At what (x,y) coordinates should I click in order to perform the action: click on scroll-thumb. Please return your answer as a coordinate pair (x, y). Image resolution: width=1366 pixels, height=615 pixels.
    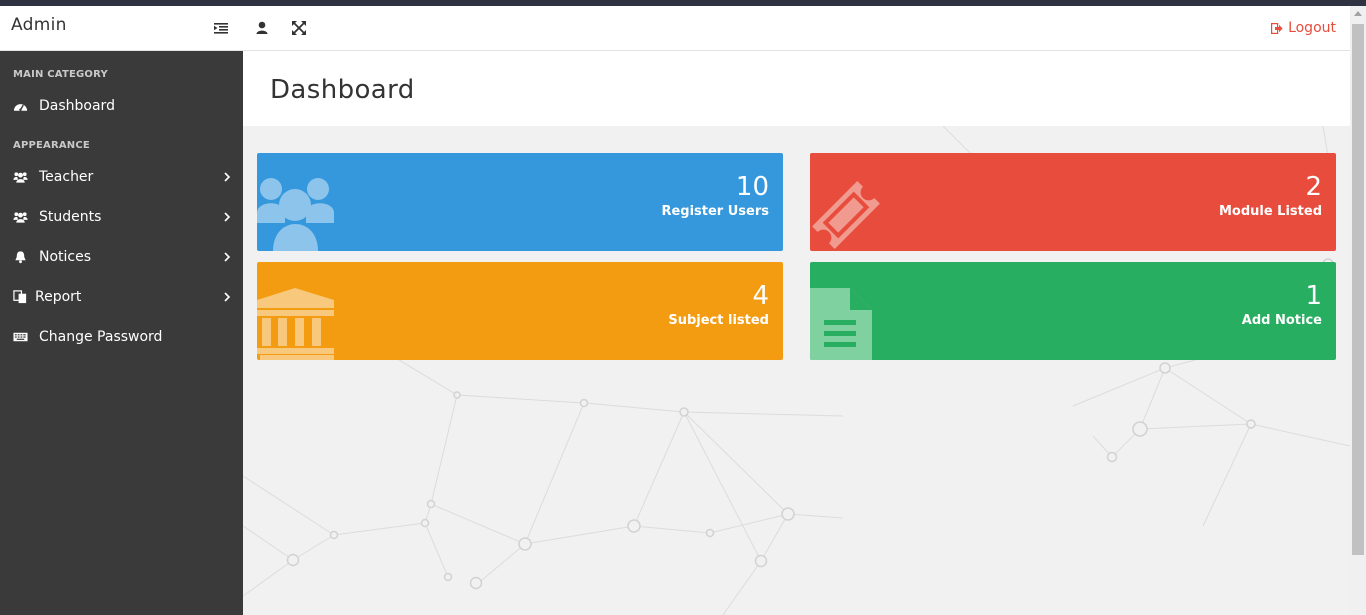
    Looking at the image, I should click on (1358, 289).